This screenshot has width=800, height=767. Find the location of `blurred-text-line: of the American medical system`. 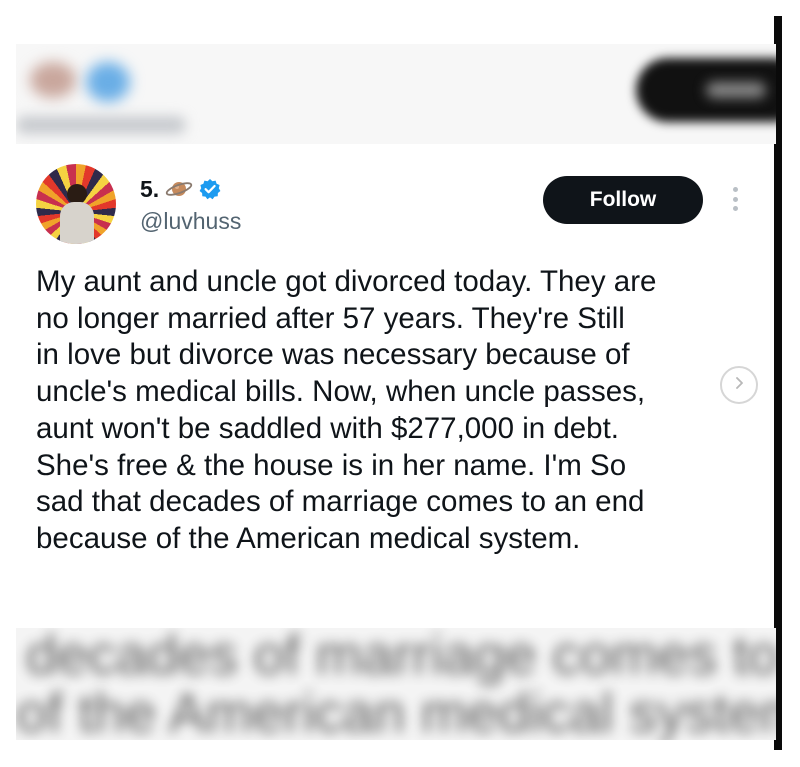

blurred-text-line: of the American medical system is located at coordinates (396, 710).